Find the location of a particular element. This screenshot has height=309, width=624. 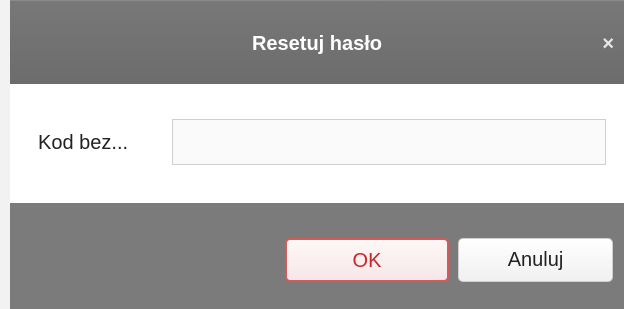

close-icon: × is located at coordinates (608, 44).